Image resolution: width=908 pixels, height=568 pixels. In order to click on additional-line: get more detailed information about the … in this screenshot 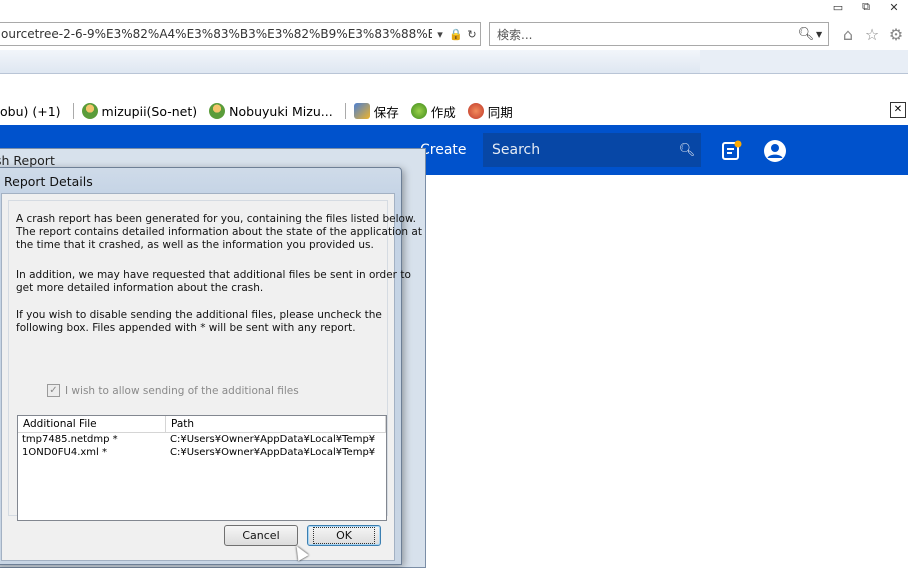, I will do `click(140, 288)`.